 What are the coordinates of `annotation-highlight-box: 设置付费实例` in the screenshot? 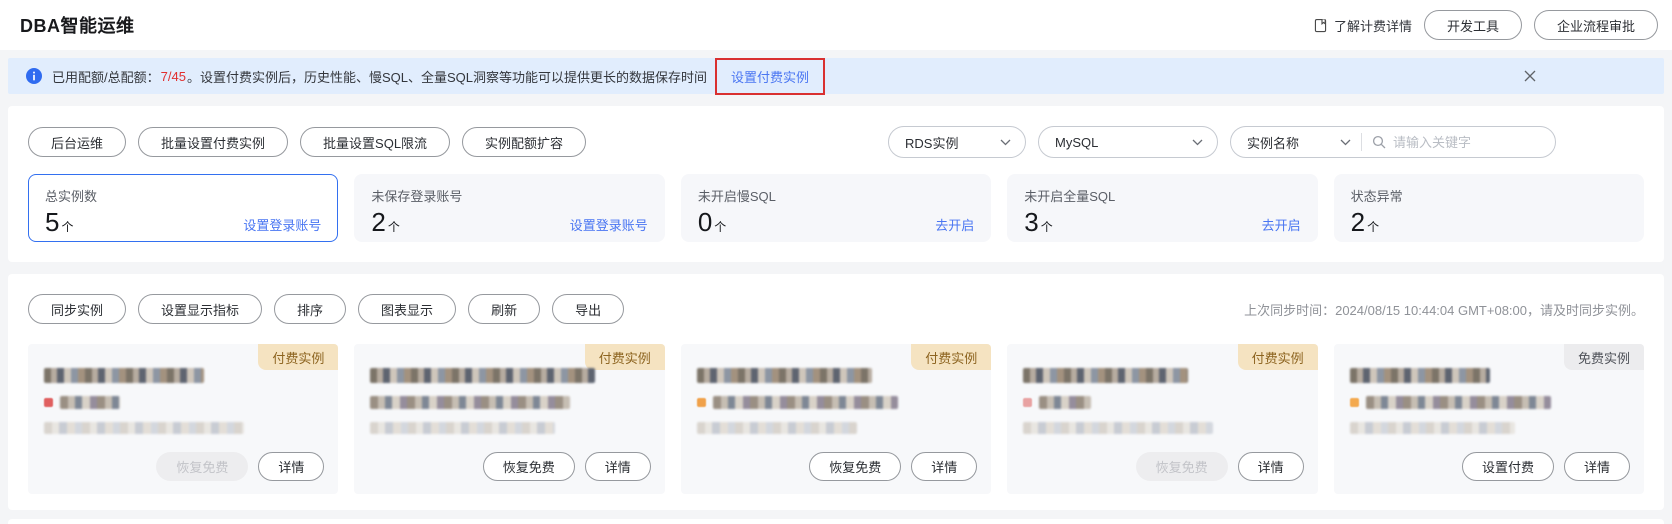 It's located at (769, 76).